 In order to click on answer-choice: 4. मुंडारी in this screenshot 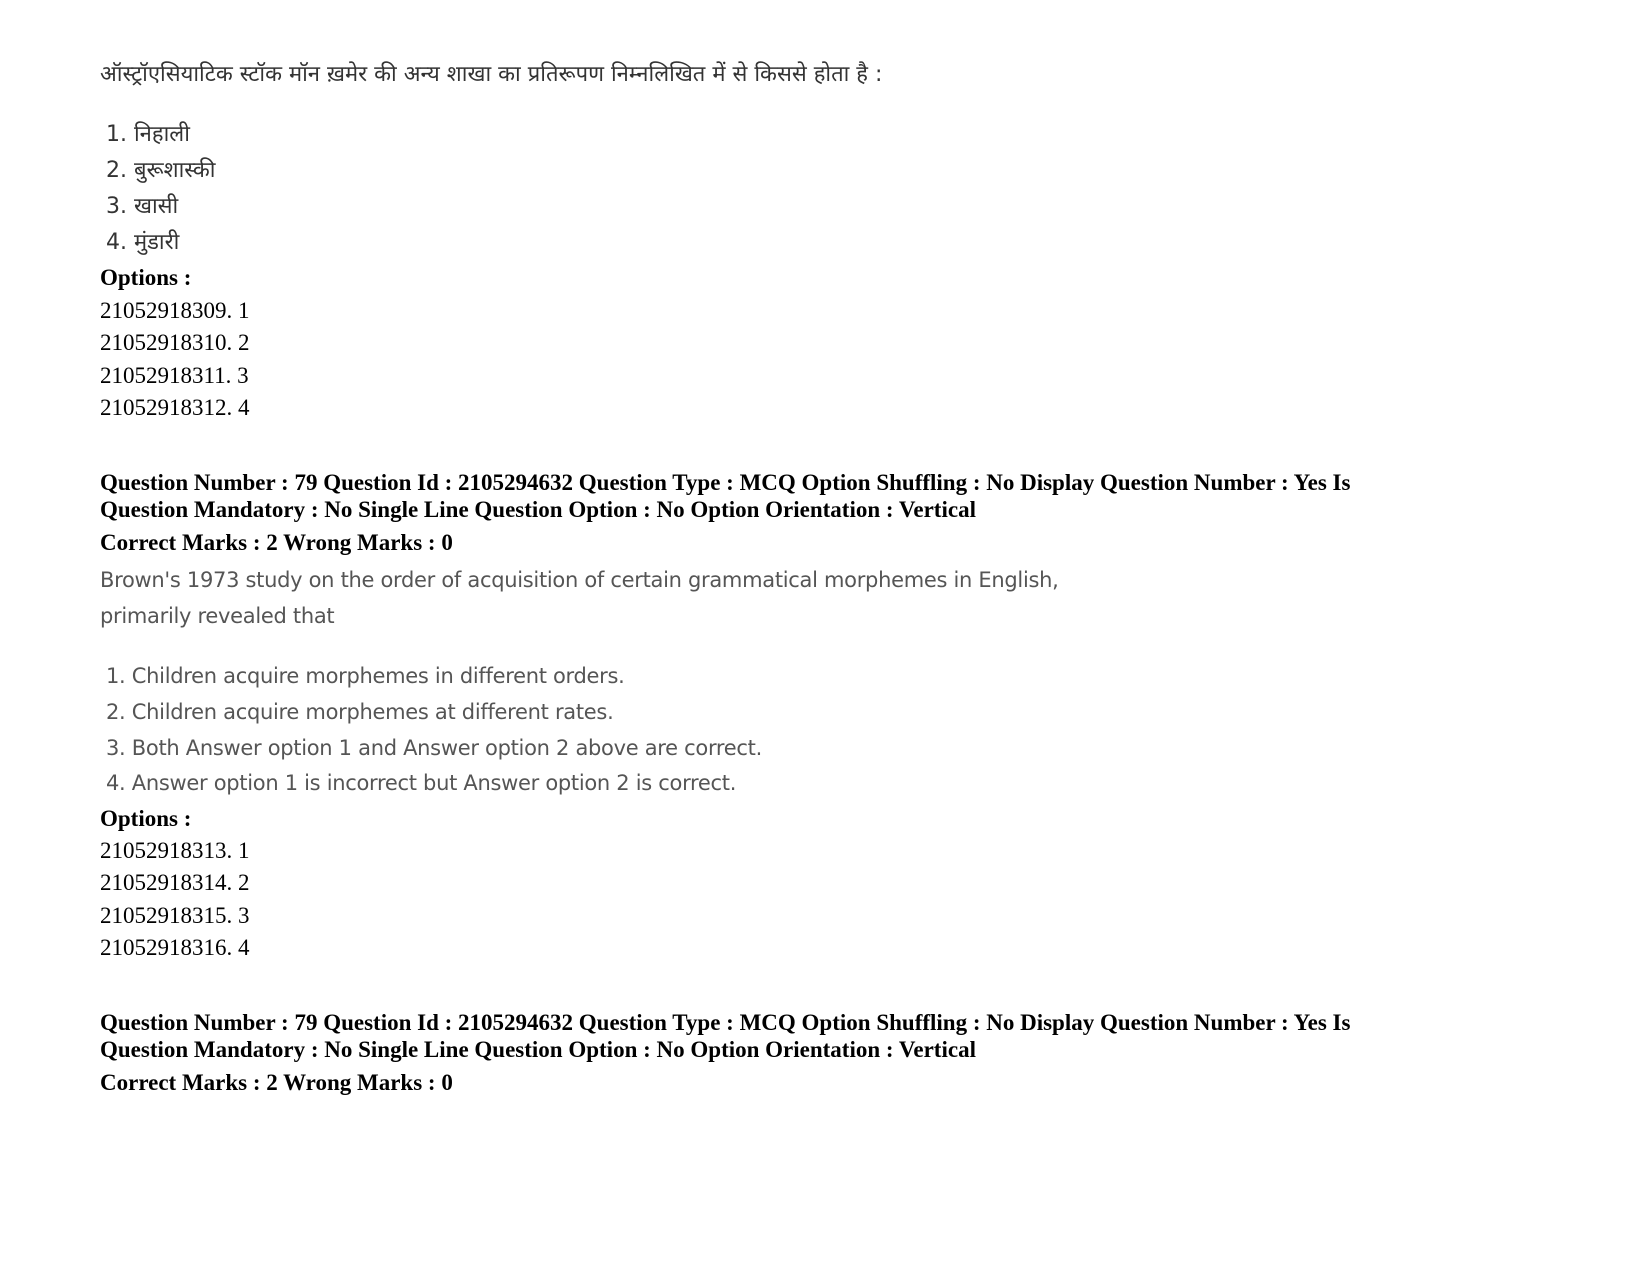, I will do `click(143, 242)`.